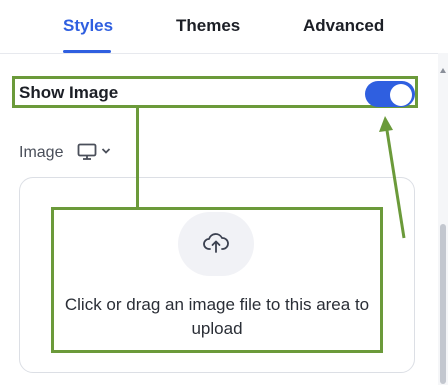 The width and height of the screenshot is (448, 385). I want to click on scroll-up-arrow-icon, so click(443, 70).